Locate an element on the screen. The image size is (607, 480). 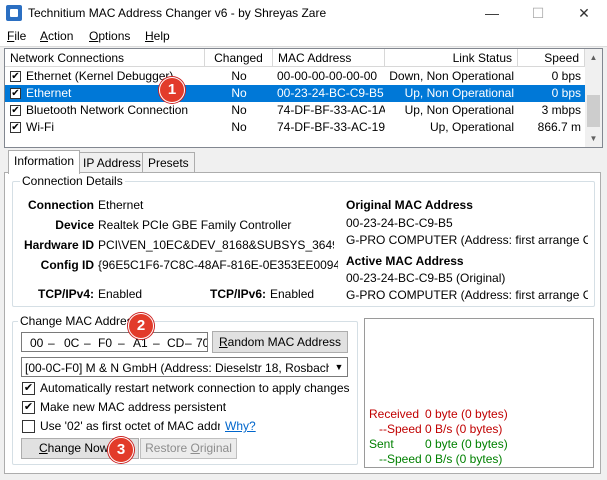
change-mac-title: Change MAC Address is located at coordinates (79, 321).